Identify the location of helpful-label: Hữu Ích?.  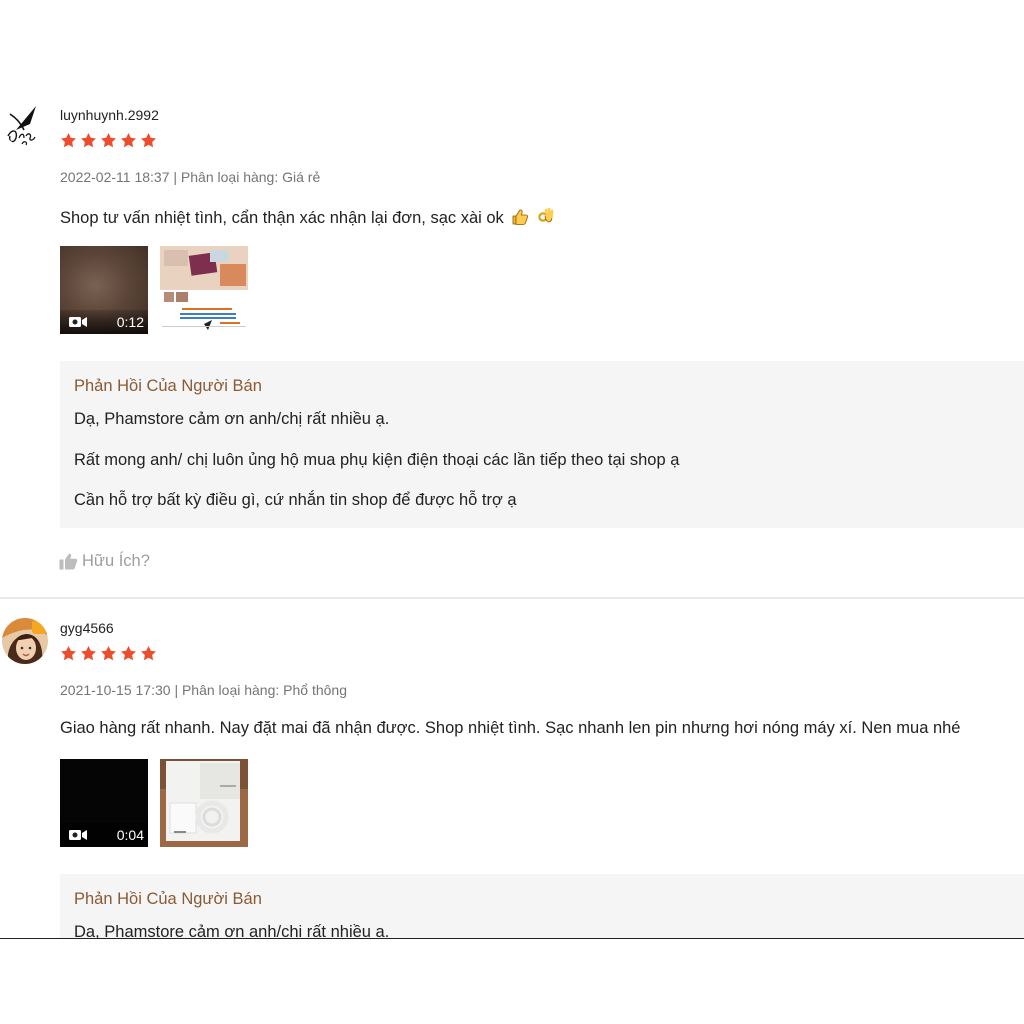
(116, 561).